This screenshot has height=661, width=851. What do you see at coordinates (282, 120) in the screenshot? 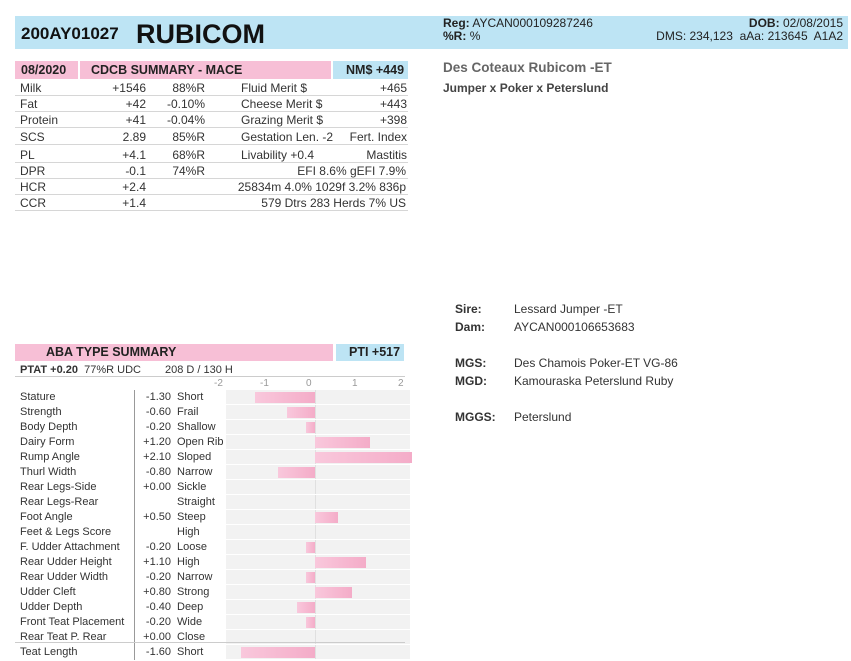
I see `cdcb-merit-label: Grazing Merit $` at bounding box center [282, 120].